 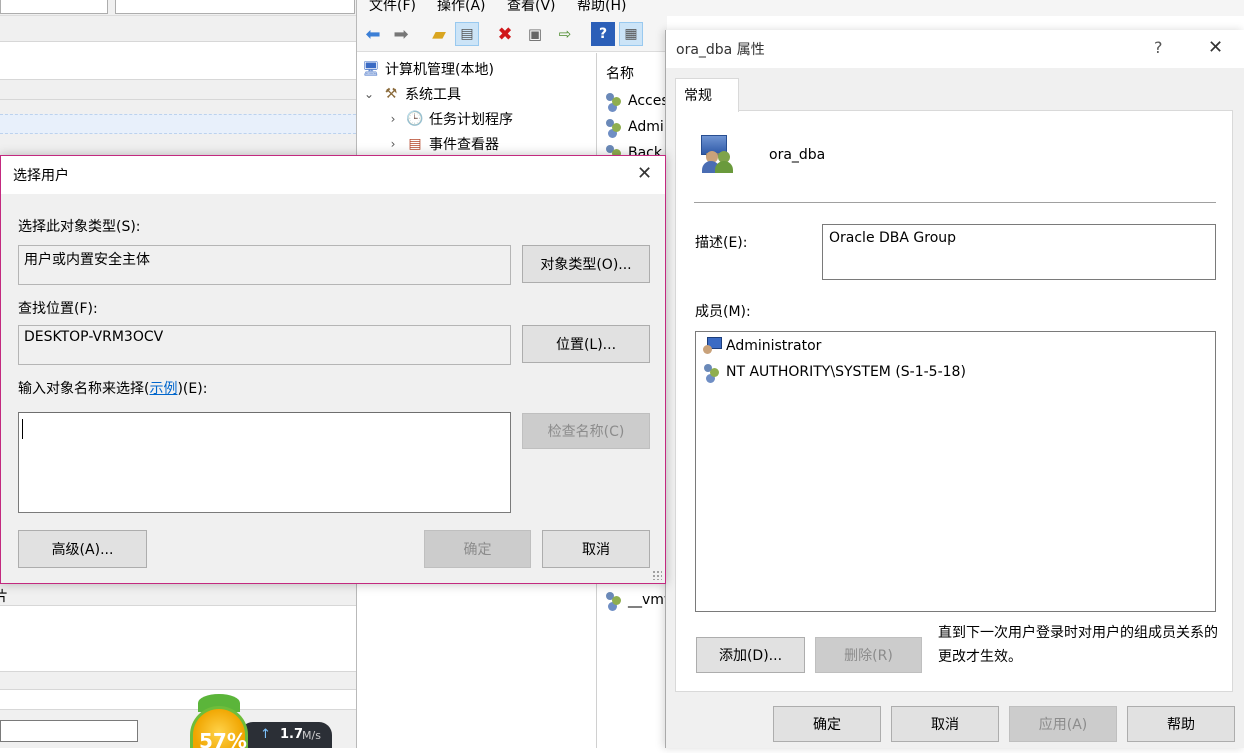 I want to click on list-item: Administrator, so click(x=761, y=346).